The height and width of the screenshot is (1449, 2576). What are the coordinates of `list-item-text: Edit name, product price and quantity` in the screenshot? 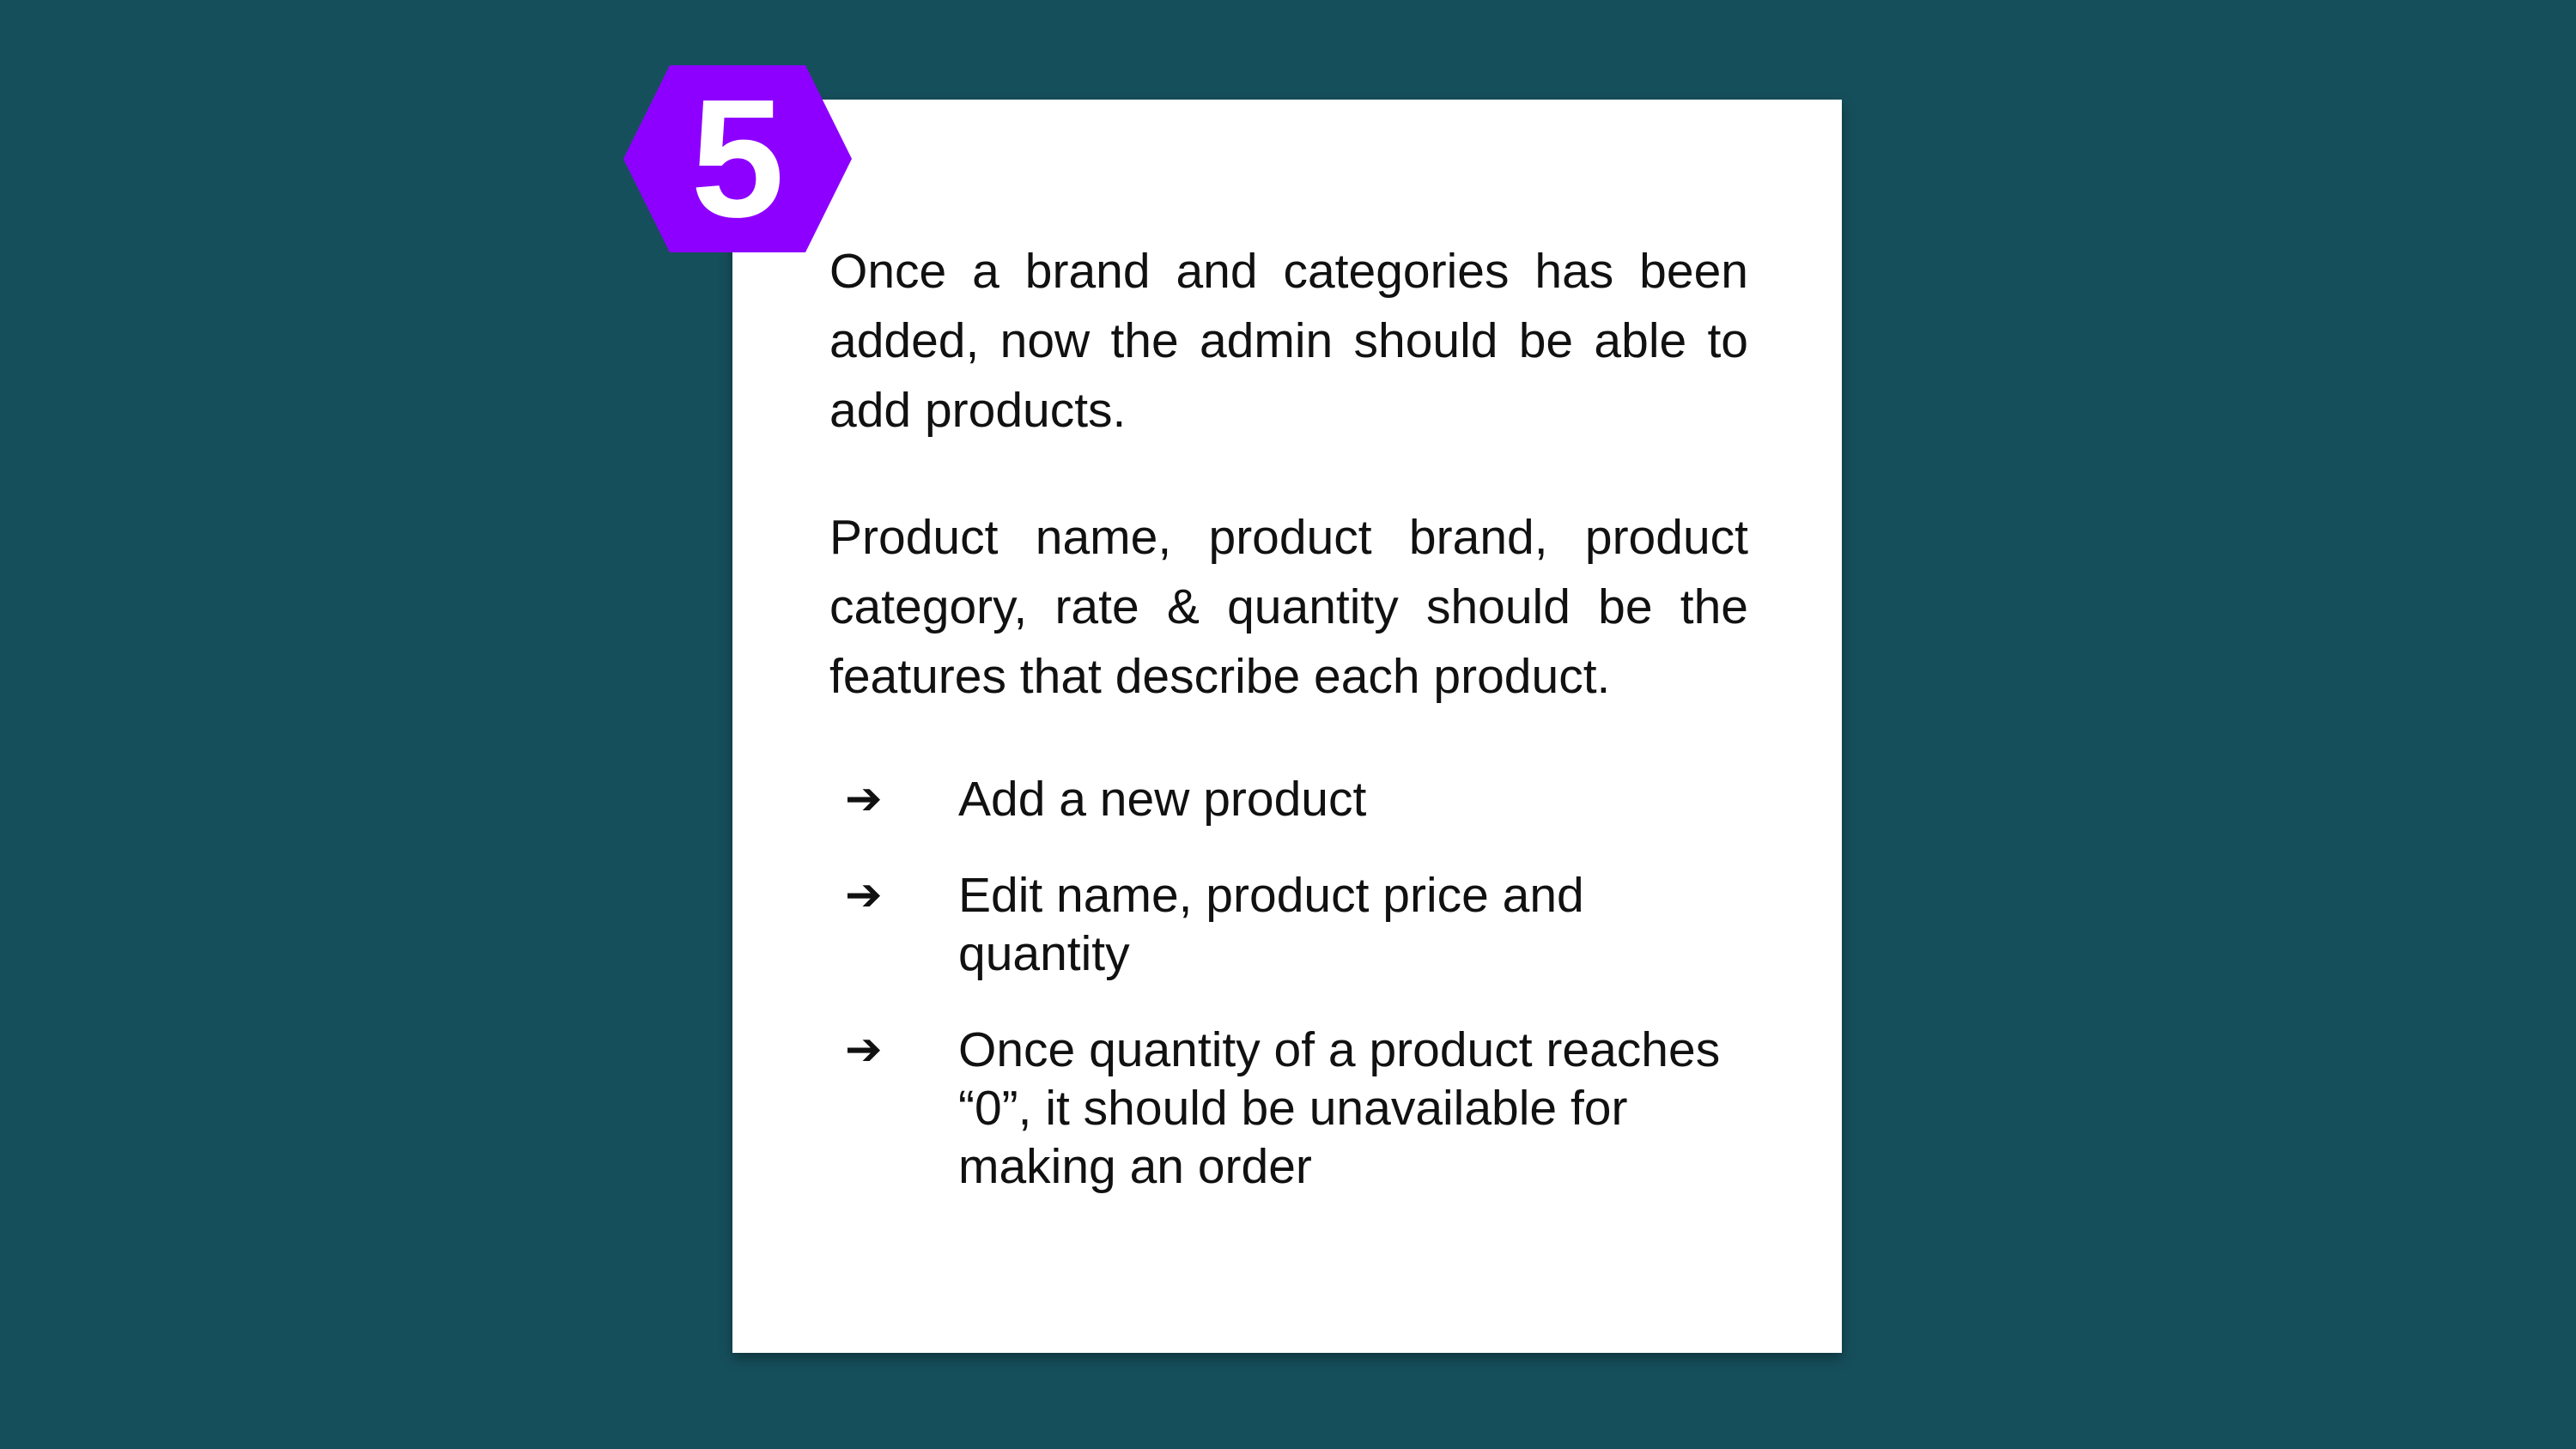 It's located at (1271, 924).